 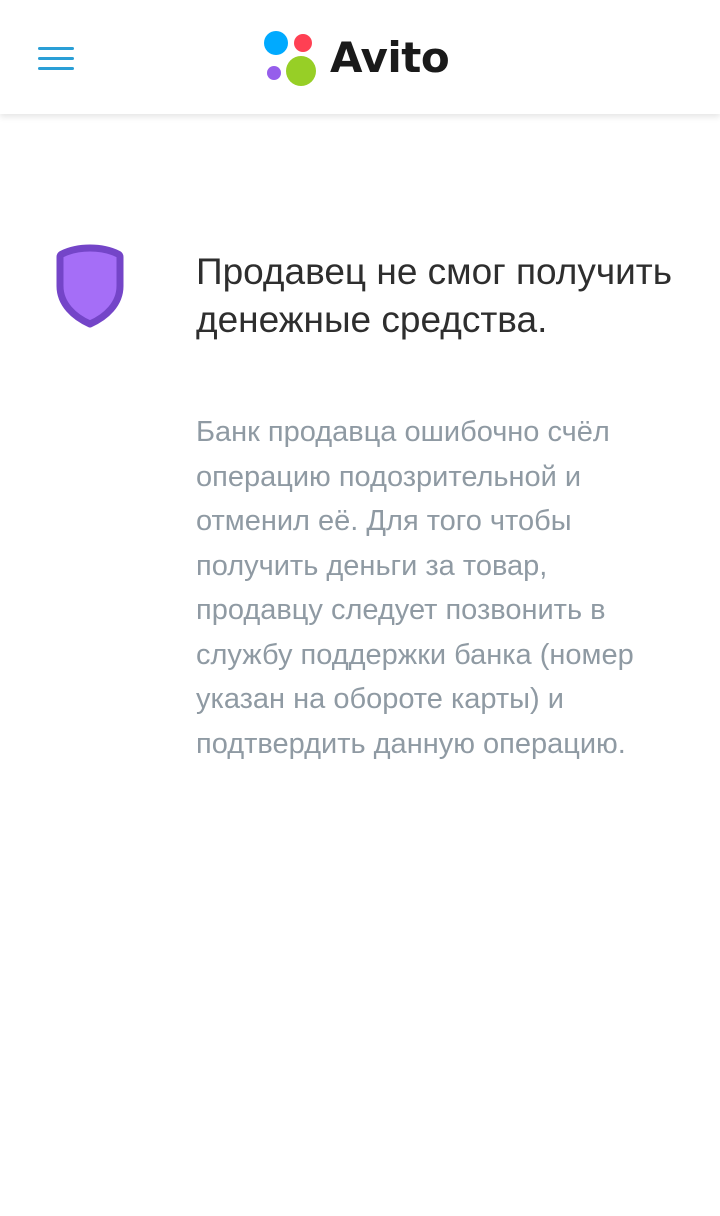 What do you see at coordinates (390, 57) in the screenshot?
I see `logo-text: Avito` at bounding box center [390, 57].